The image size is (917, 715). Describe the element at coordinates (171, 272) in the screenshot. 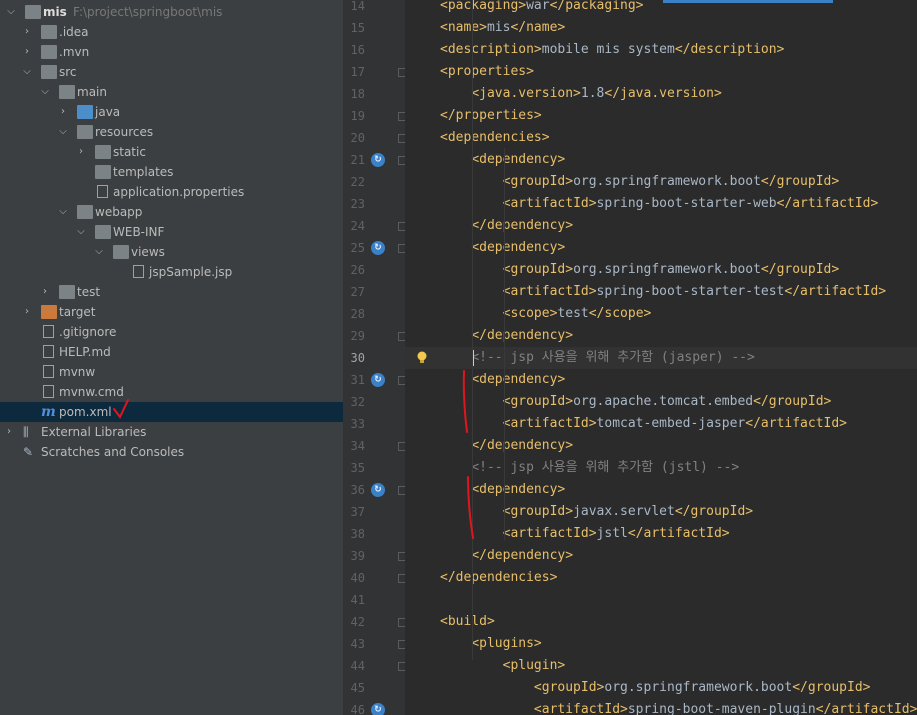

I see `tree-item: jspSample.jsp` at that location.